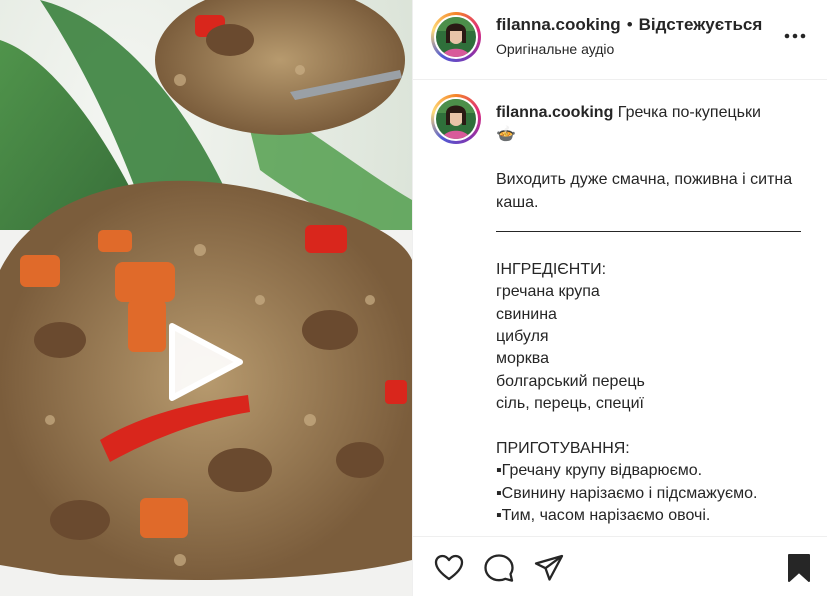 The image size is (827, 596). I want to click on caption-avatar, so click(456, 119).